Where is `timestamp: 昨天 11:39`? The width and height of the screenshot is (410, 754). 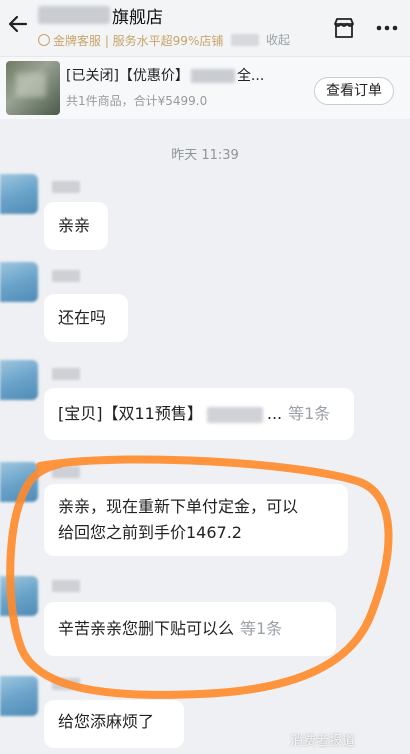
timestamp: 昨天 11:39 is located at coordinates (205, 155).